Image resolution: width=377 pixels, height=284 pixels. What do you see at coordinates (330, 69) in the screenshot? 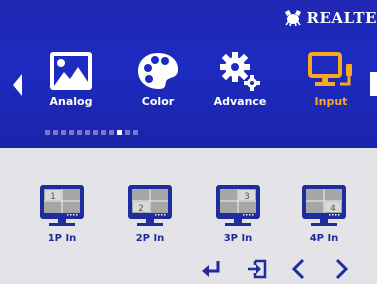
I see `input-monitor-icon` at bounding box center [330, 69].